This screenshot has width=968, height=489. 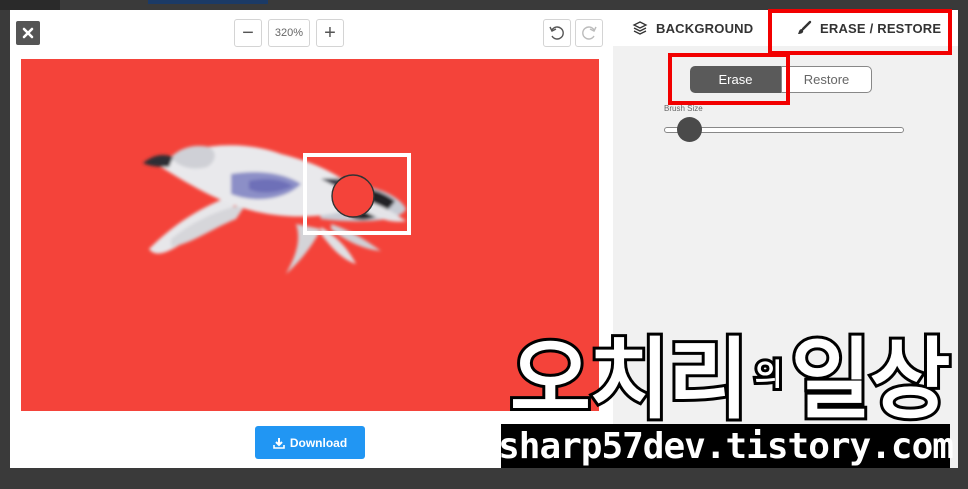 I want to click on watermark-url: sharp57dev.tistory.com, so click(x=726, y=446).